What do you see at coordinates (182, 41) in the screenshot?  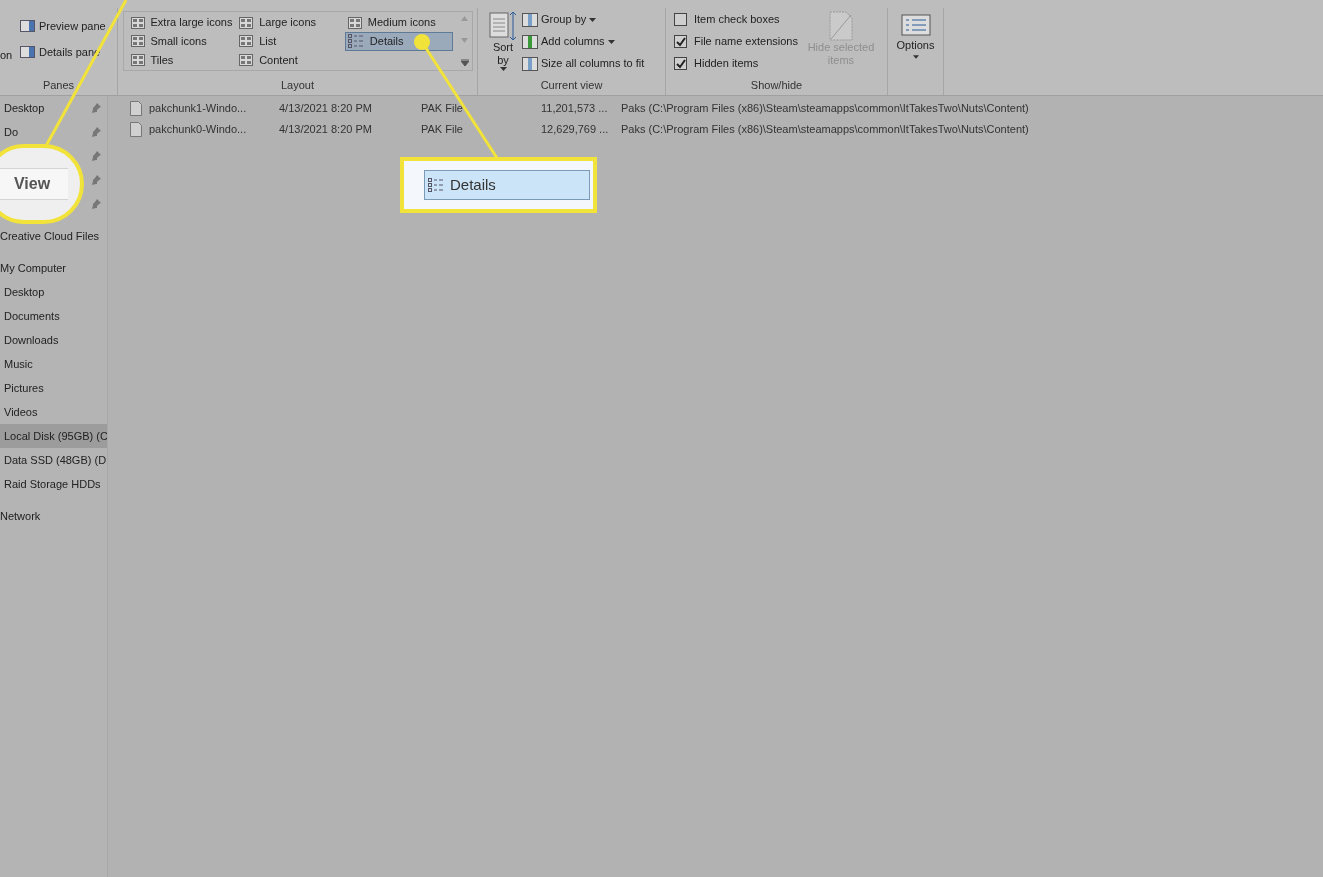 I see `layout-option: Small icons` at bounding box center [182, 41].